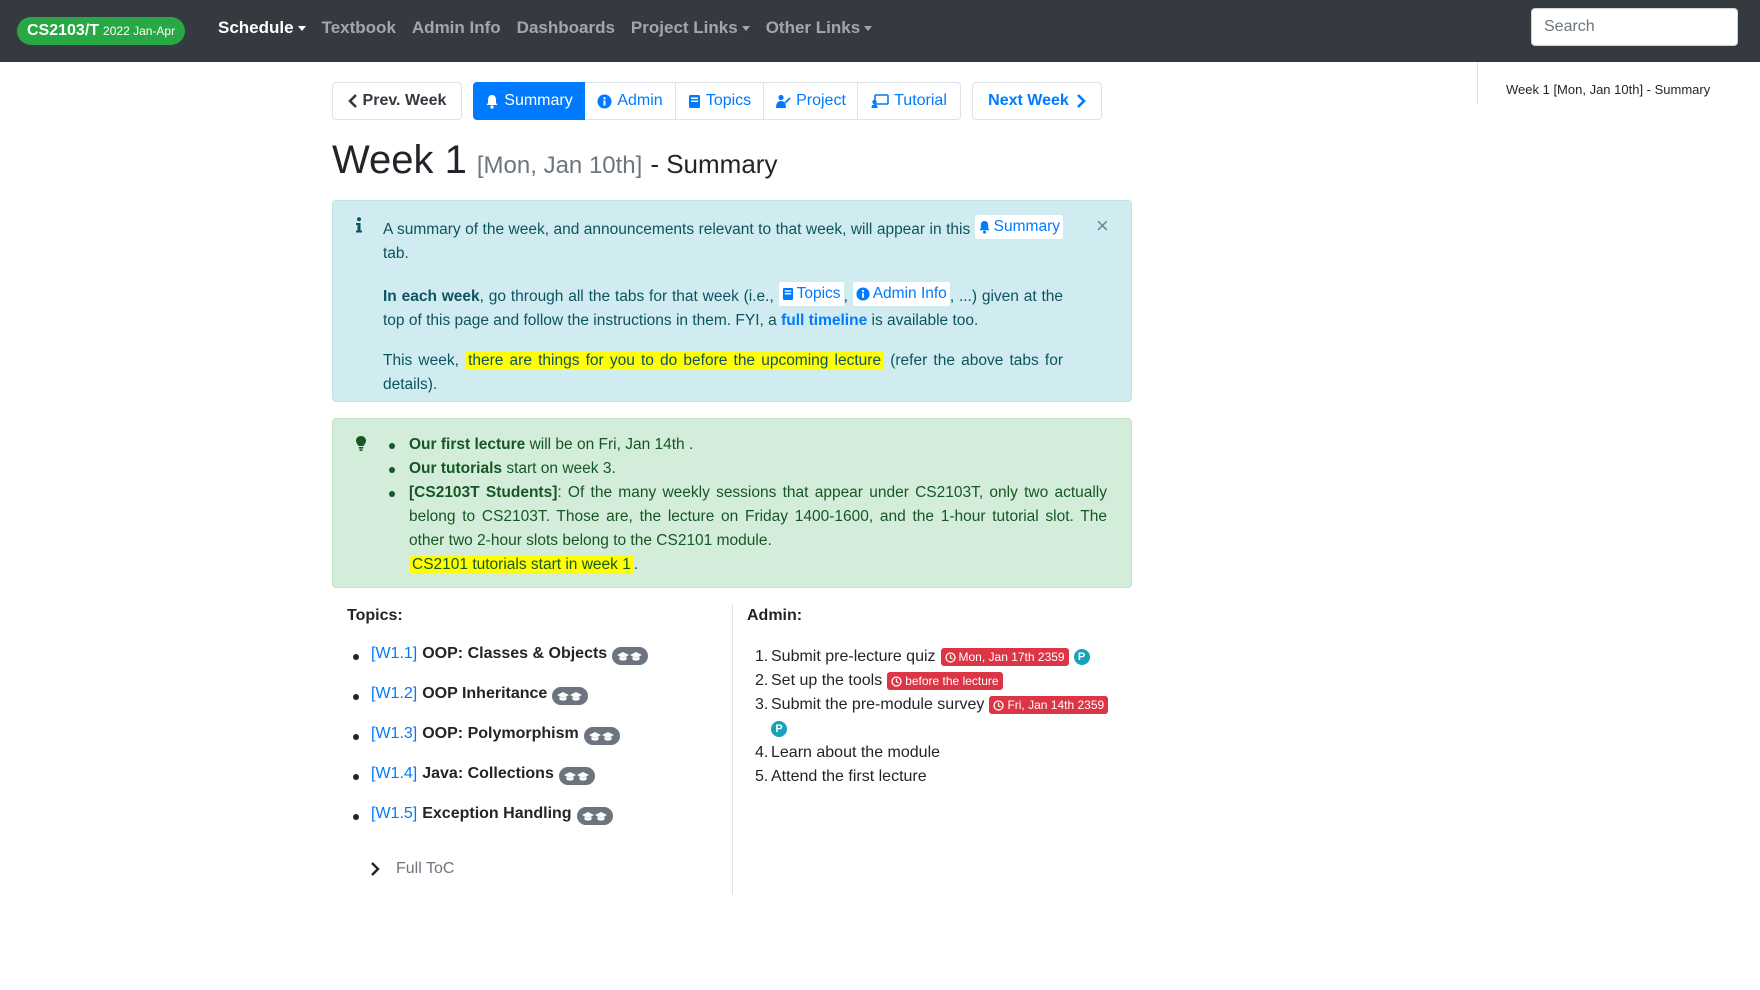 This screenshot has height=990, width=1760. What do you see at coordinates (1608, 89) in the screenshot?
I see `toc-item: Week 1 [Mon, Jan 10th] - Summary` at bounding box center [1608, 89].